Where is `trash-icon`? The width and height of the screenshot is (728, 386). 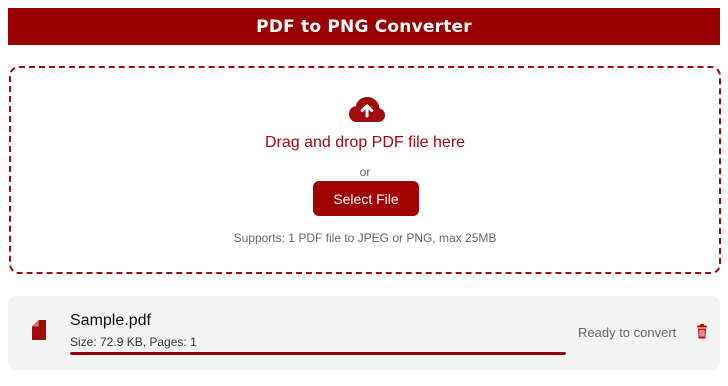 trash-icon is located at coordinates (702, 331).